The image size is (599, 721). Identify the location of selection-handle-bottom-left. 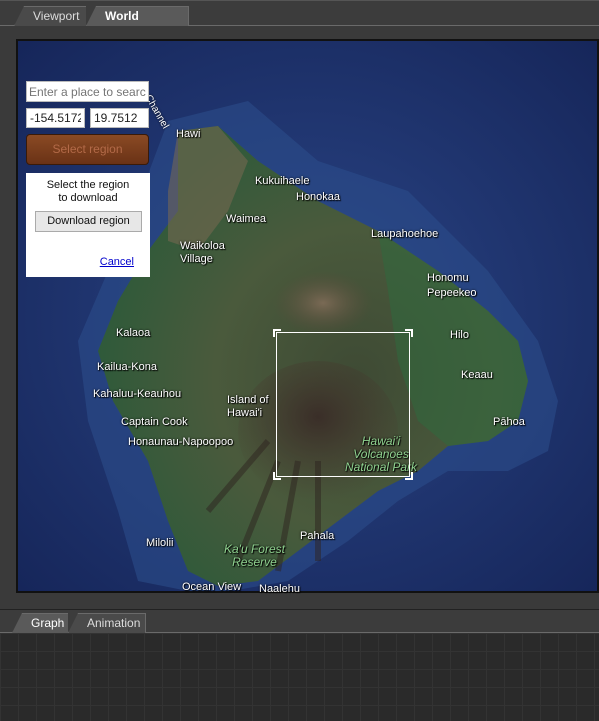
(277, 476).